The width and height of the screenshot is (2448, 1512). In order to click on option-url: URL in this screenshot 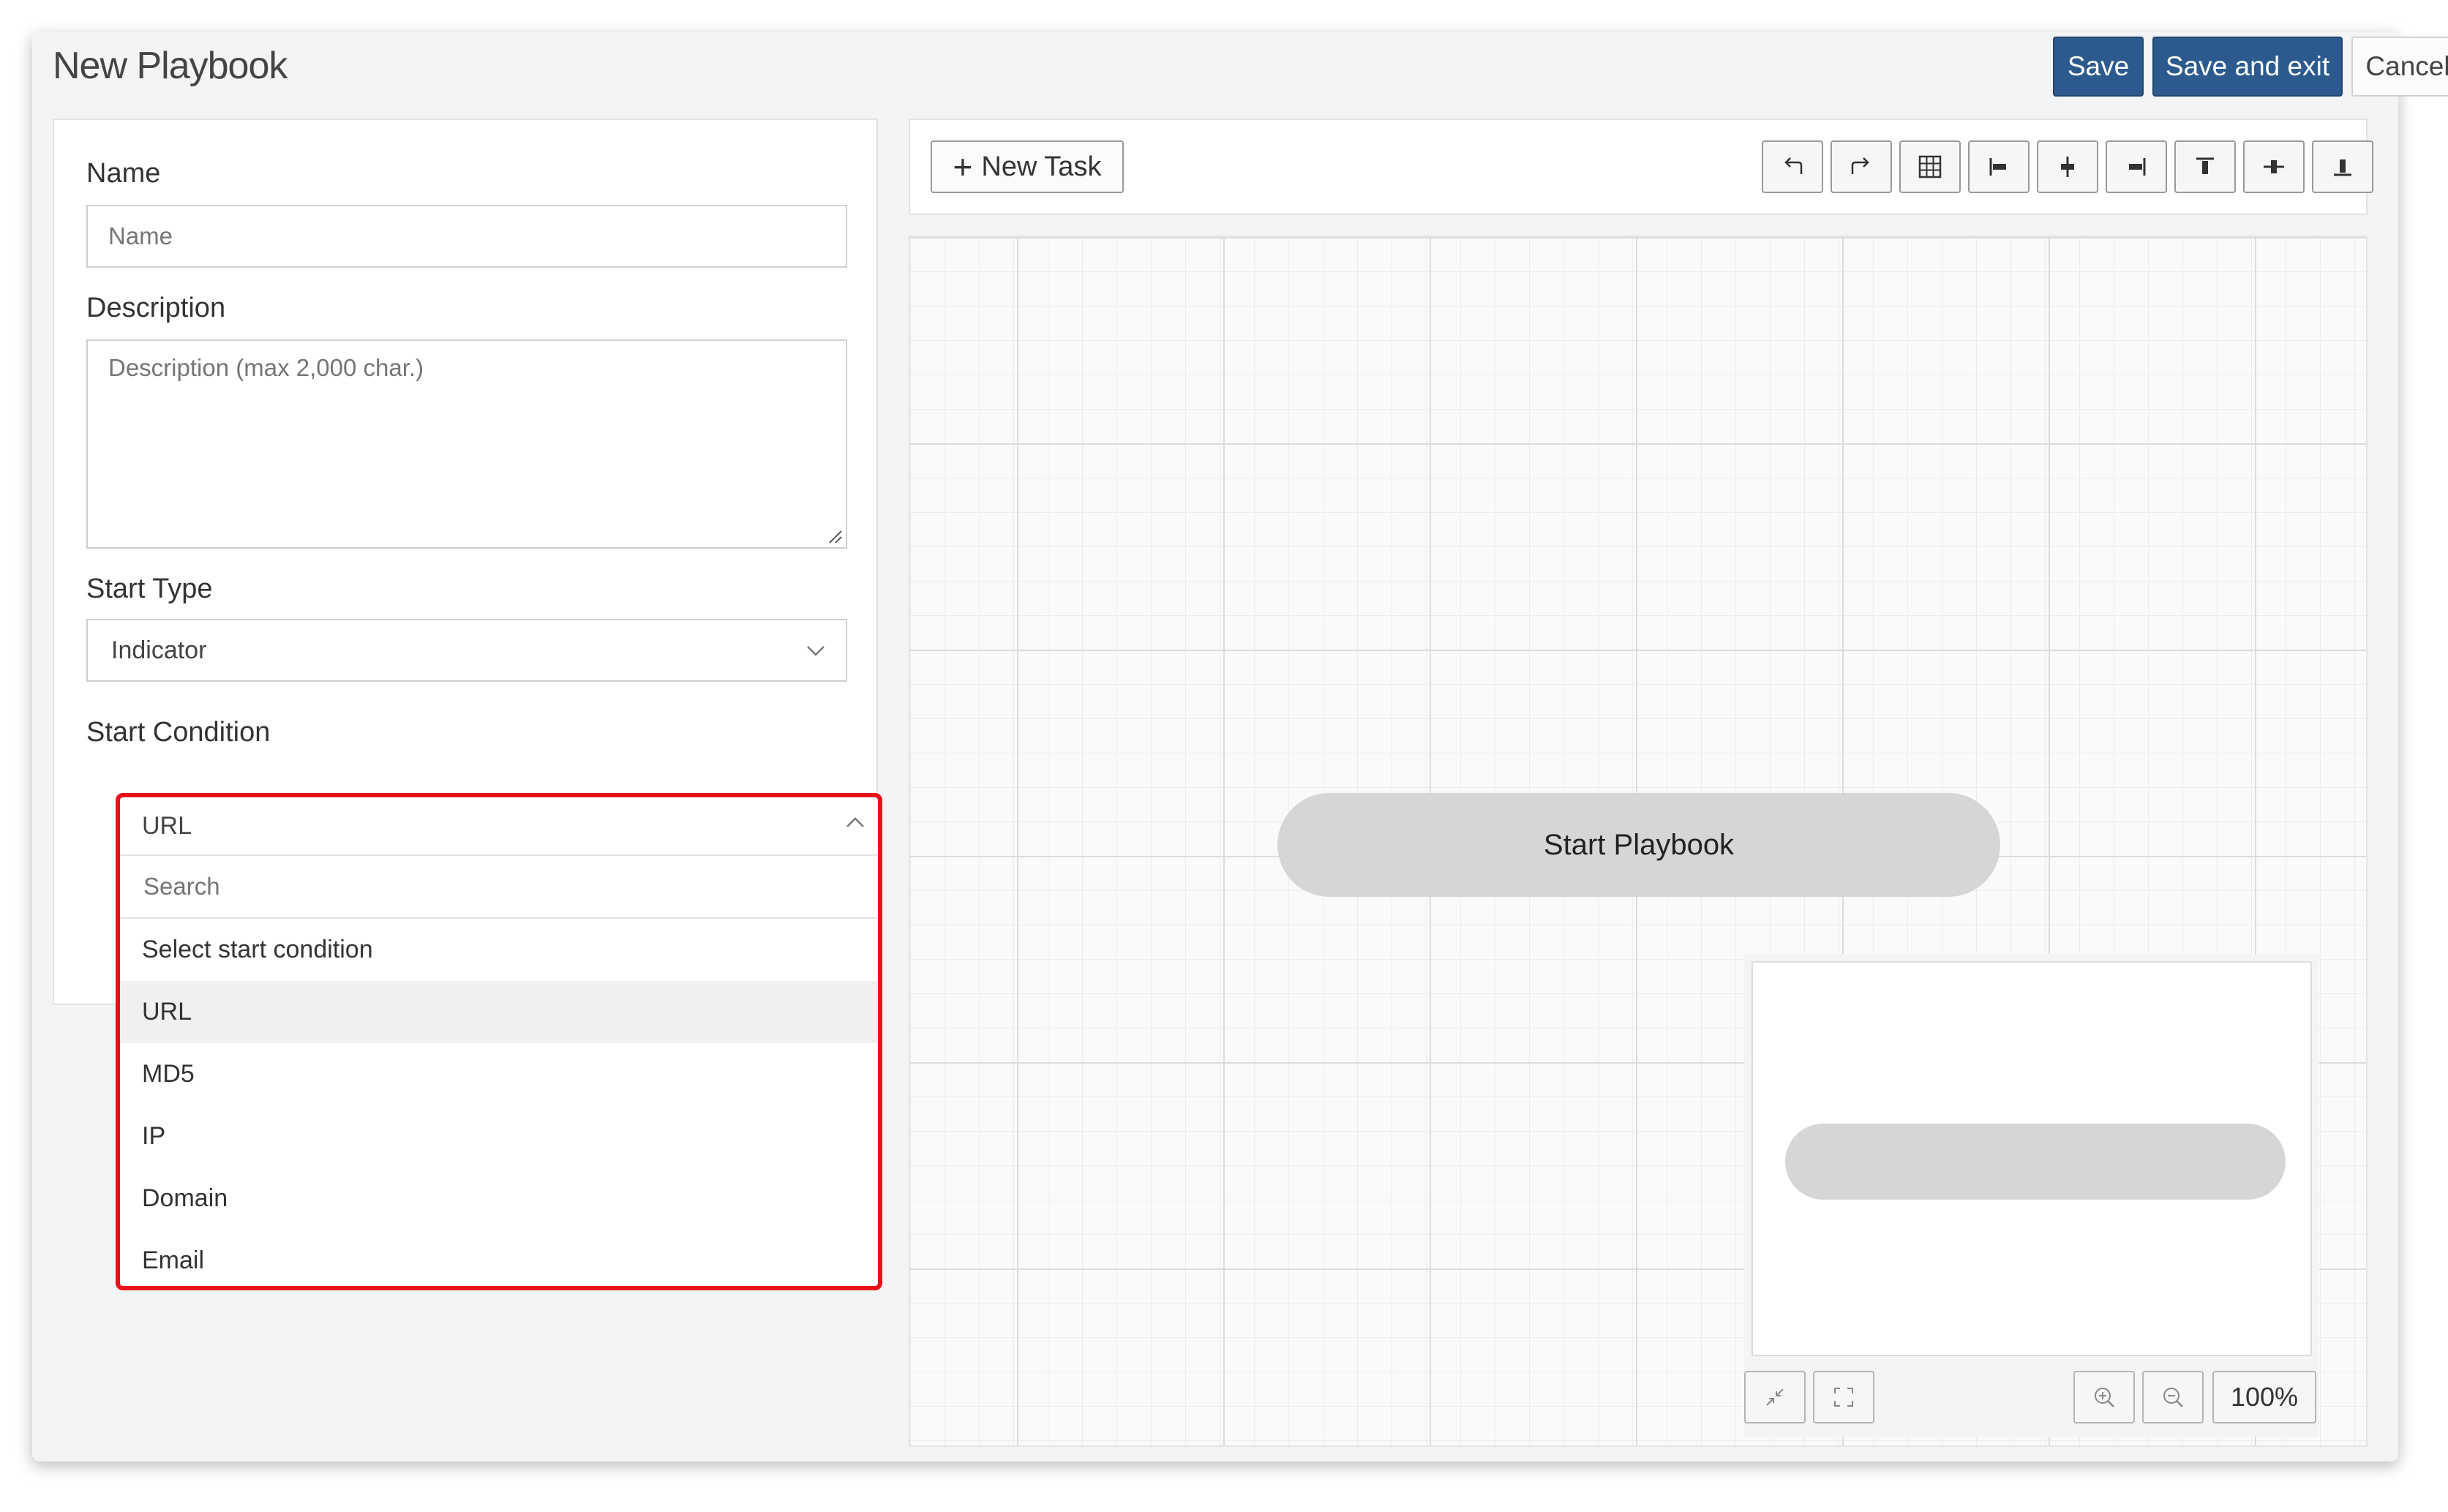, I will do `click(499, 1012)`.